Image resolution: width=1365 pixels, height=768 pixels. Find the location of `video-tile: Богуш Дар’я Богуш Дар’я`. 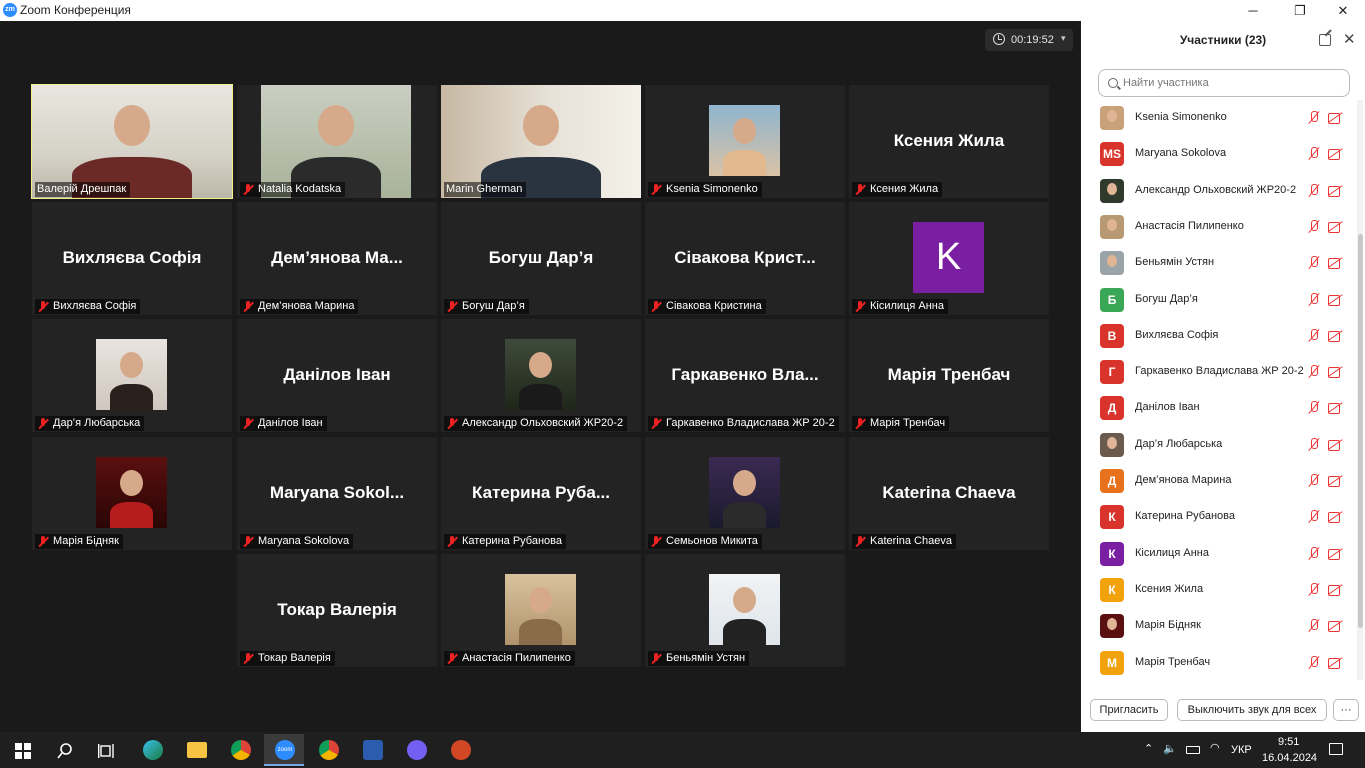

video-tile: Богуш Дар’я Богуш Дар’я is located at coordinates (541, 258).